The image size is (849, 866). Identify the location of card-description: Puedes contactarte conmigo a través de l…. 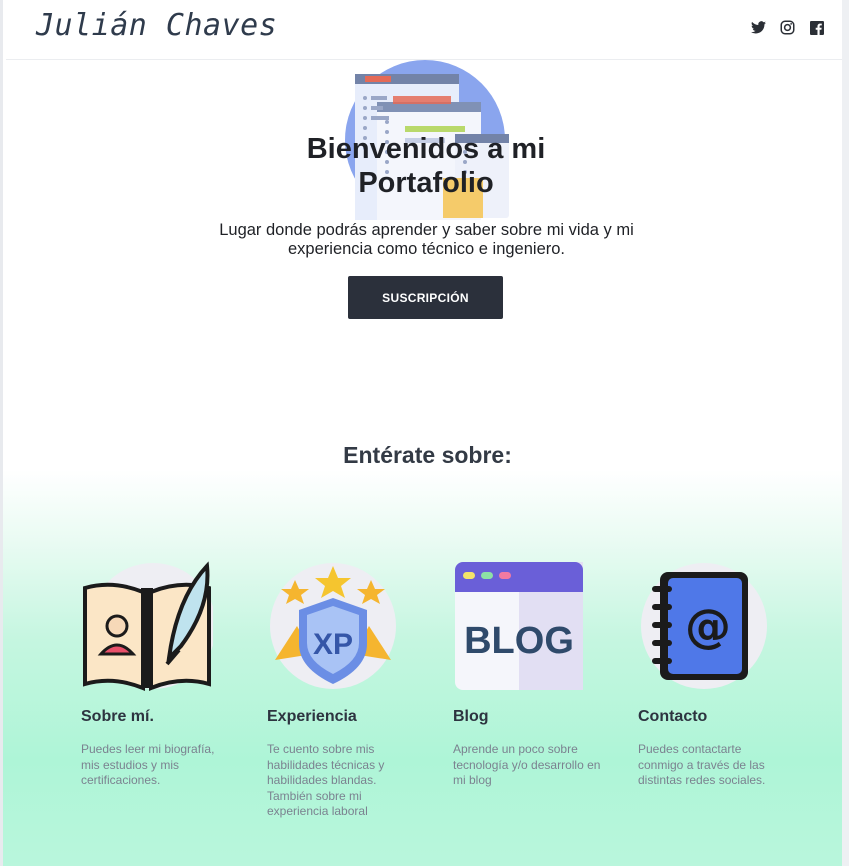
(702, 764).